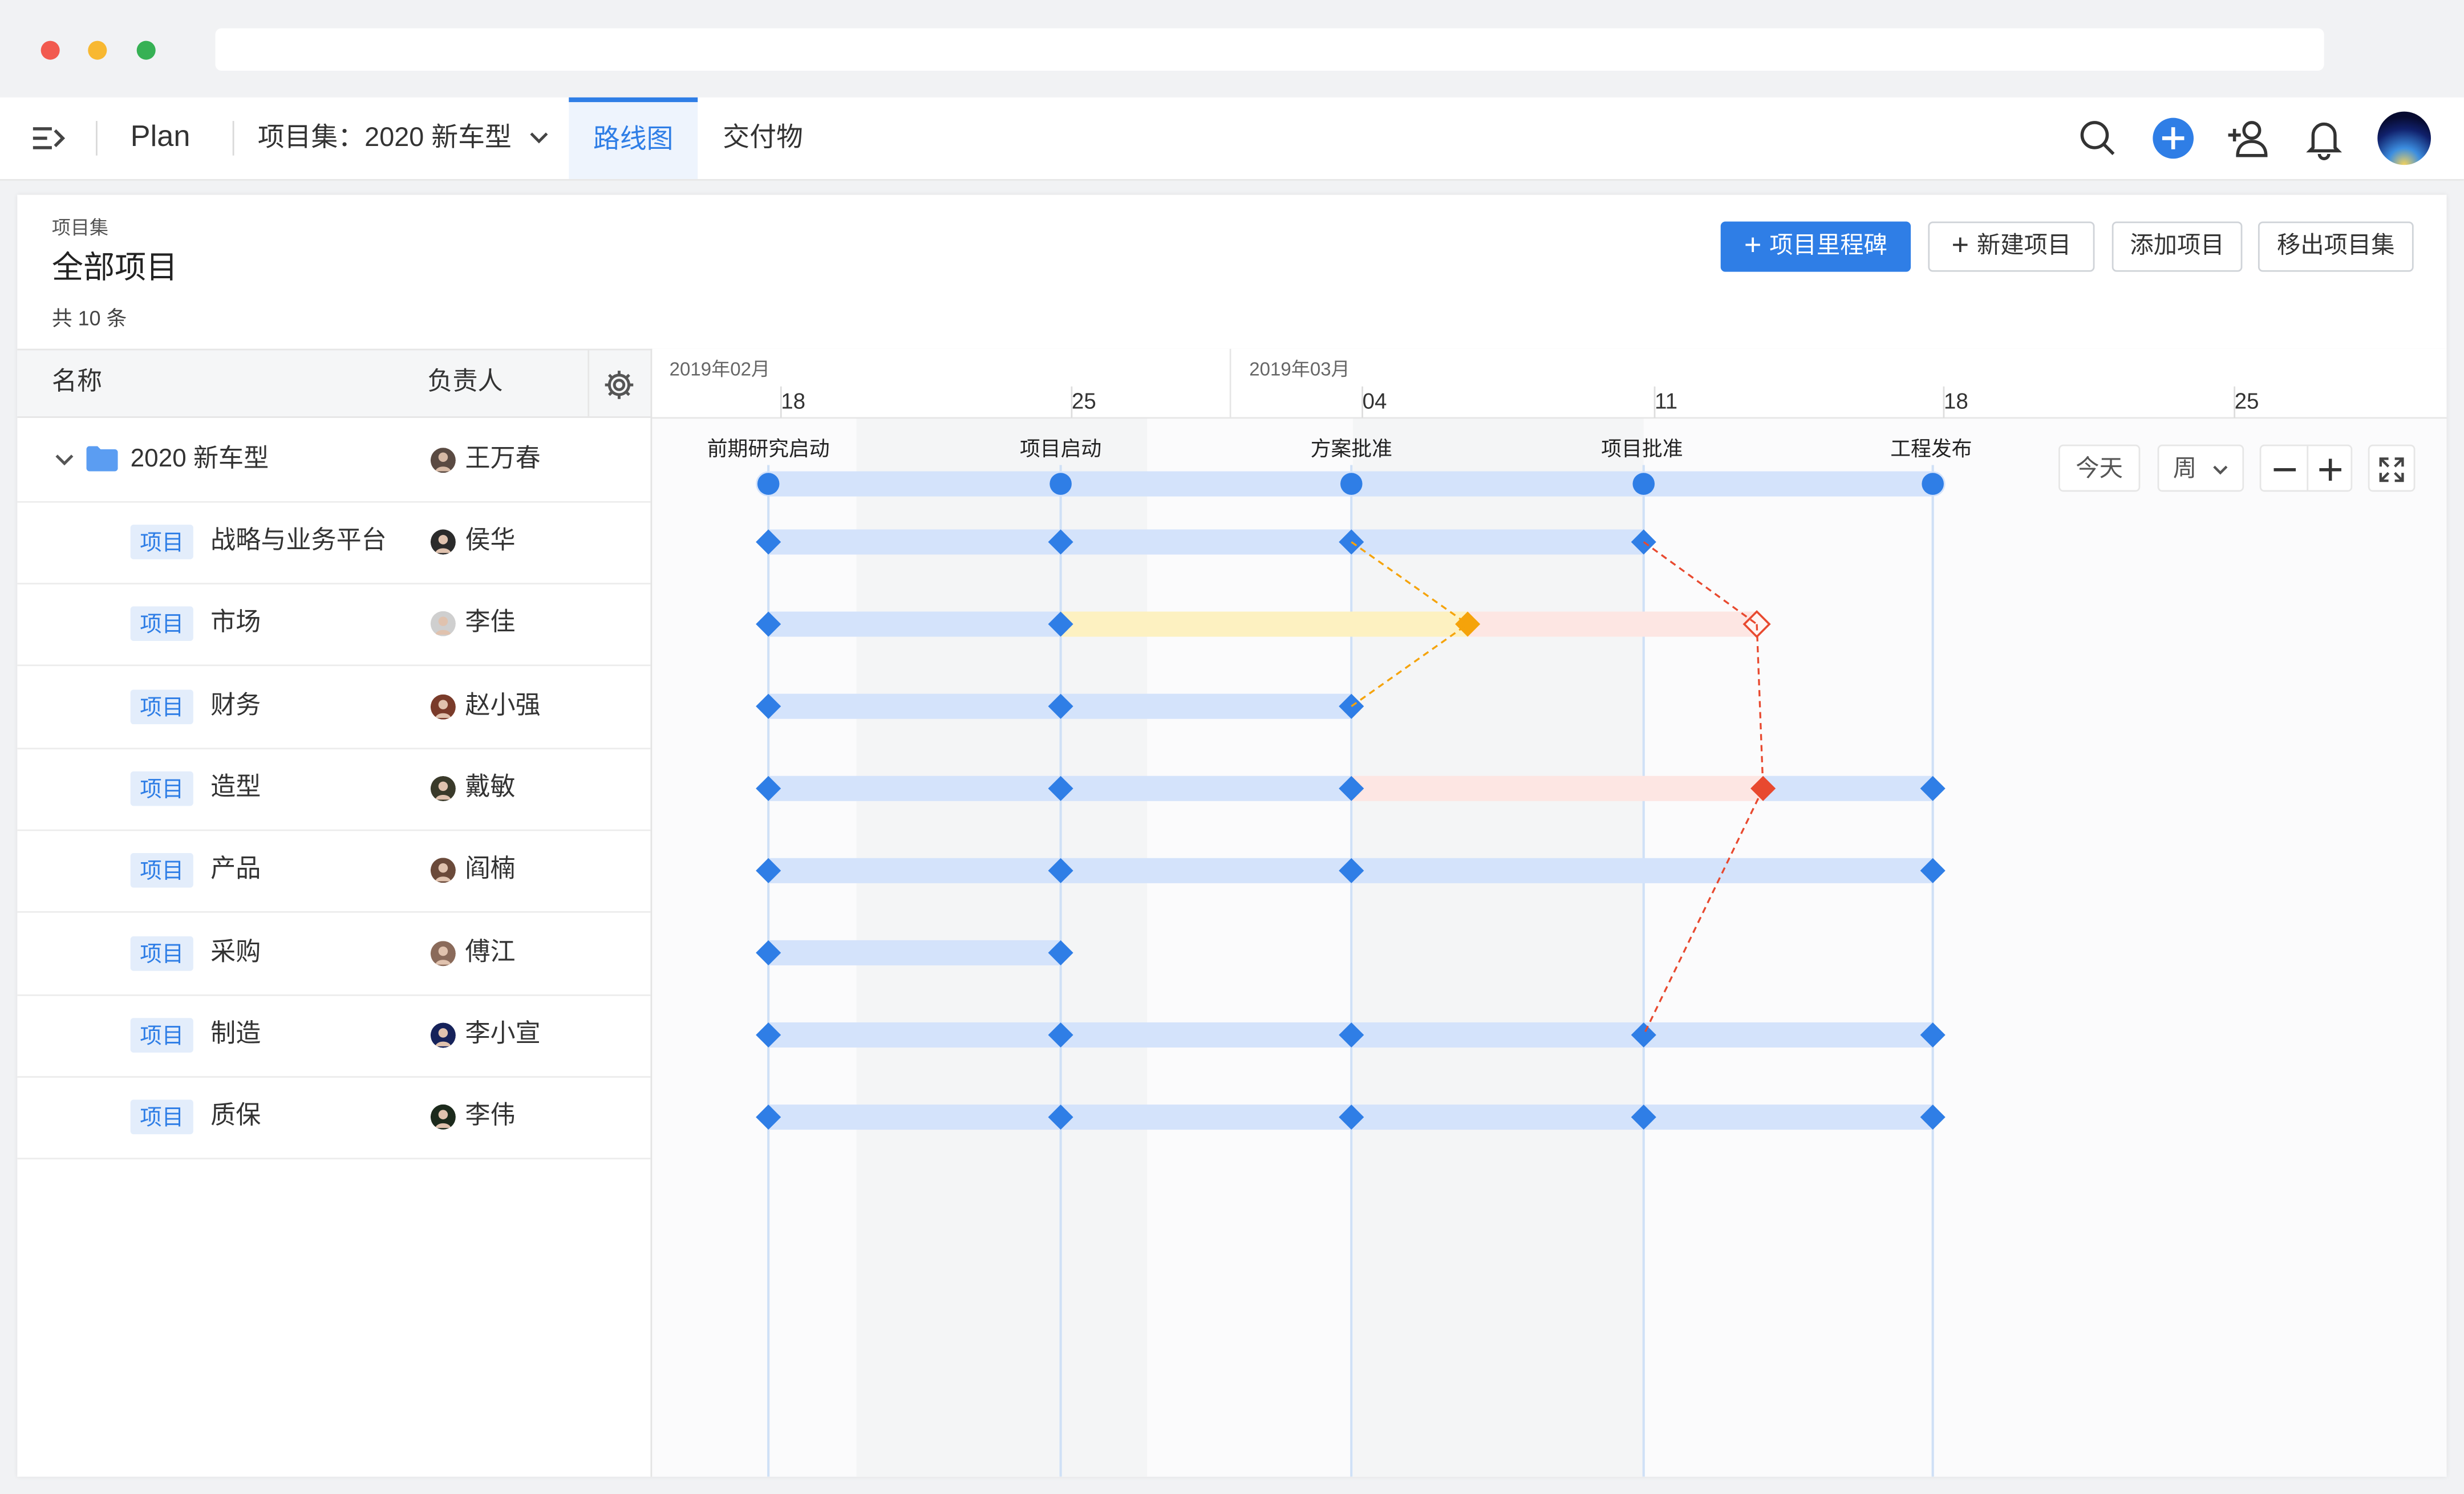 Image resolution: width=2464 pixels, height=1494 pixels. What do you see at coordinates (620, 385) in the screenshot?
I see `gear-icon` at bounding box center [620, 385].